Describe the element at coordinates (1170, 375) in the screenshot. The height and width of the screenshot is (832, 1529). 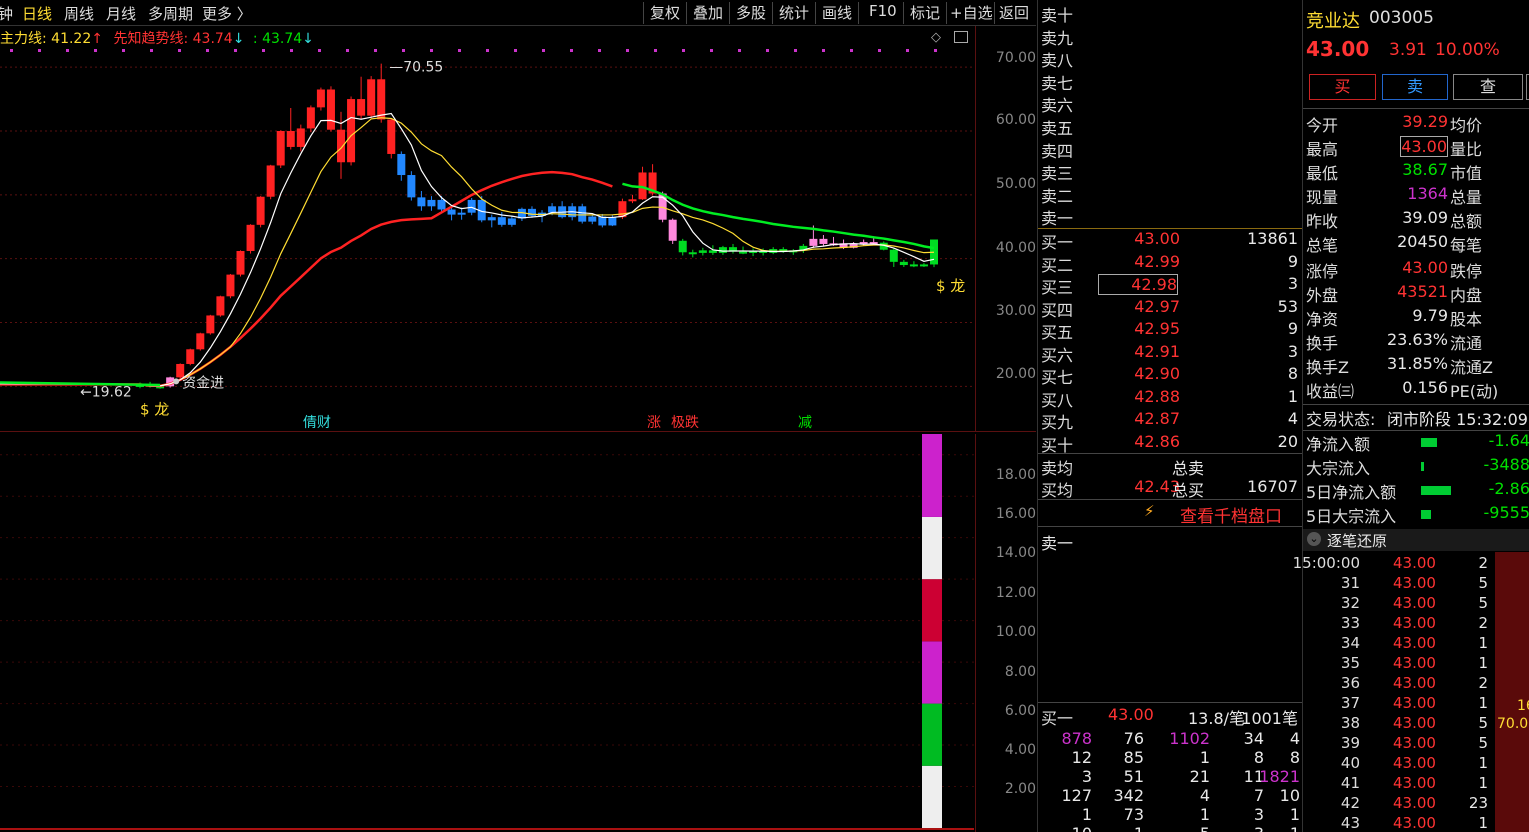
I see `bid-row: 买七 42.90 8` at that location.